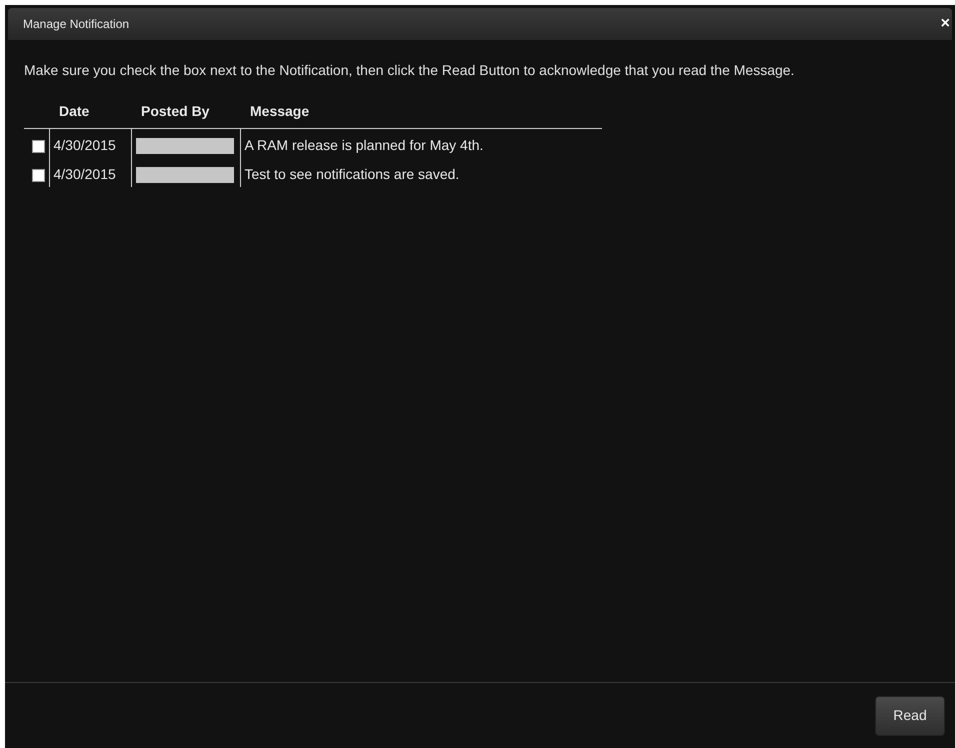 The height and width of the screenshot is (748, 955). What do you see at coordinates (74, 111) in the screenshot?
I see `column-header: Date` at bounding box center [74, 111].